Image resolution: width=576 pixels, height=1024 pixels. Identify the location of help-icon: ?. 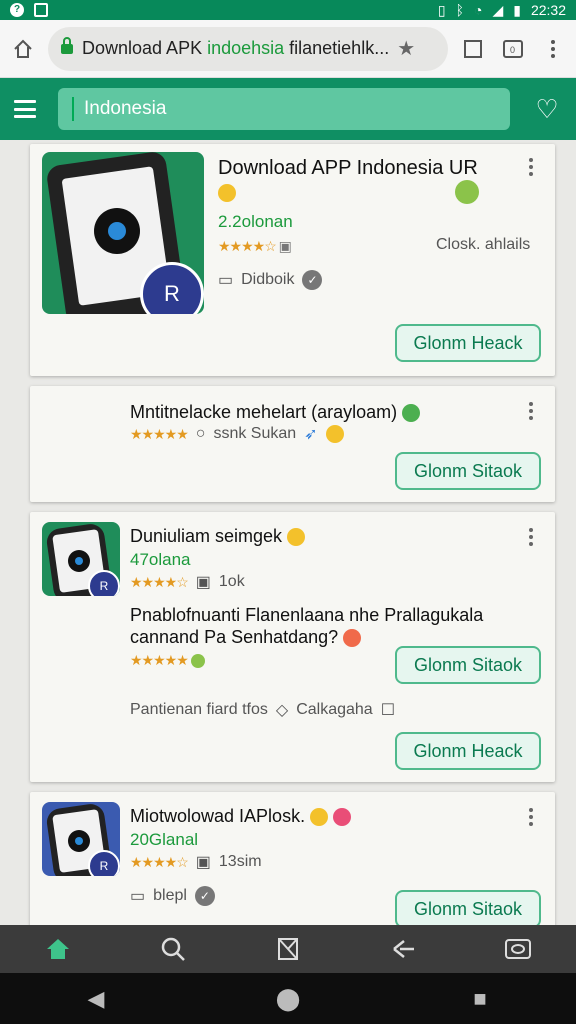
(17, 10).